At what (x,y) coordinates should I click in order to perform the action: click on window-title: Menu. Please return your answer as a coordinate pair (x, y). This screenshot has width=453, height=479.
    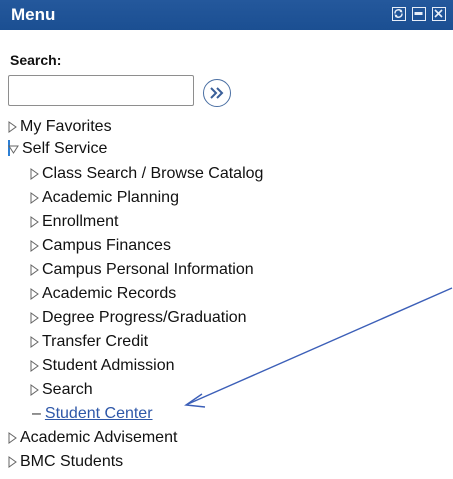
    Looking at the image, I should click on (33, 14).